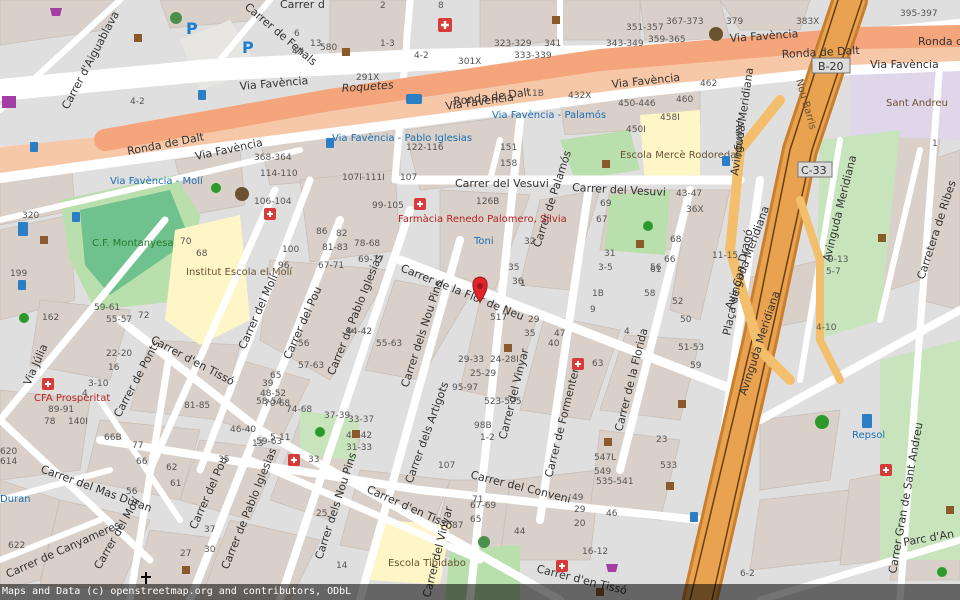 This screenshot has height=600, width=960. Describe the element at coordinates (552, 44) in the screenshot. I see `house-number: 341` at that location.